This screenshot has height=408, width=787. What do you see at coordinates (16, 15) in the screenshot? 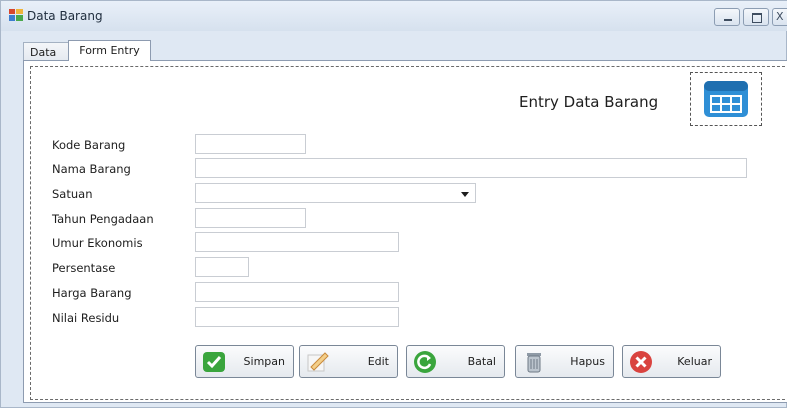
I see `app-icon` at bounding box center [16, 15].